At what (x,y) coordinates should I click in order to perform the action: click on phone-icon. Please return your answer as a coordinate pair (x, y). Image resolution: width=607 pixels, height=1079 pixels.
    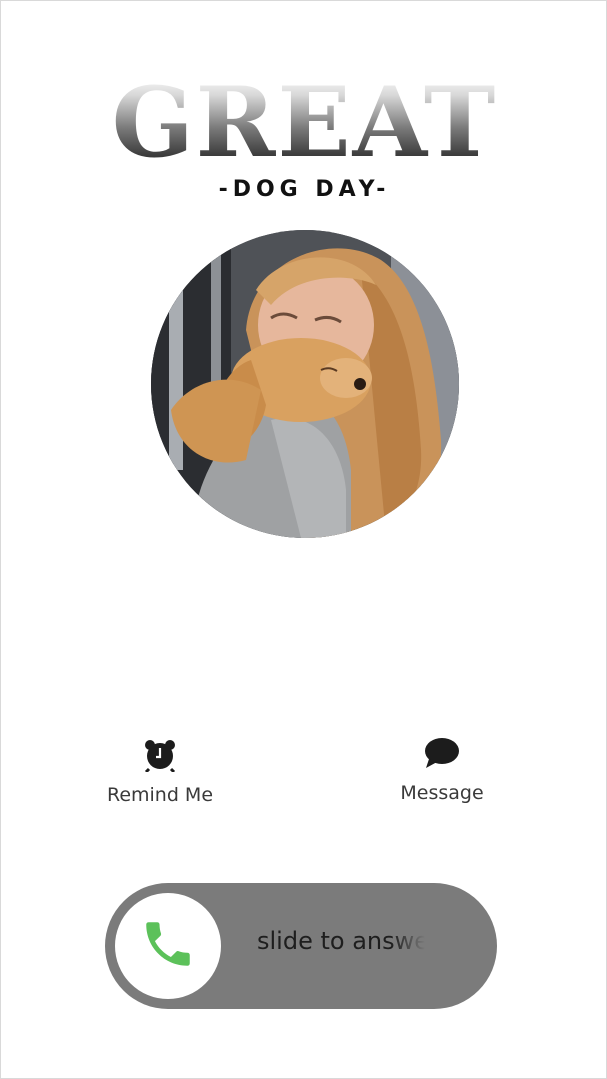
    Looking at the image, I should click on (168, 946).